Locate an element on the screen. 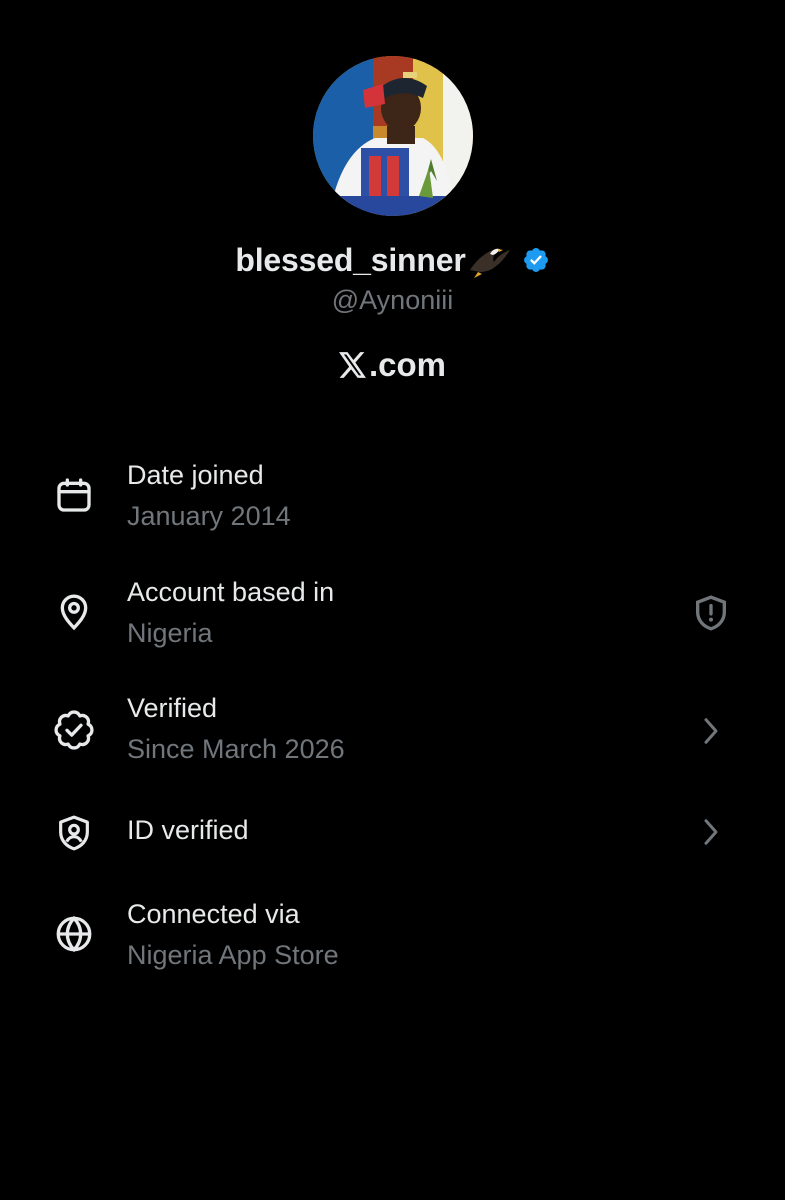 The width and height of the screenshot is (785, 1200). connected-via-value: Nigeria App Store is located at coordinates (233, 955).